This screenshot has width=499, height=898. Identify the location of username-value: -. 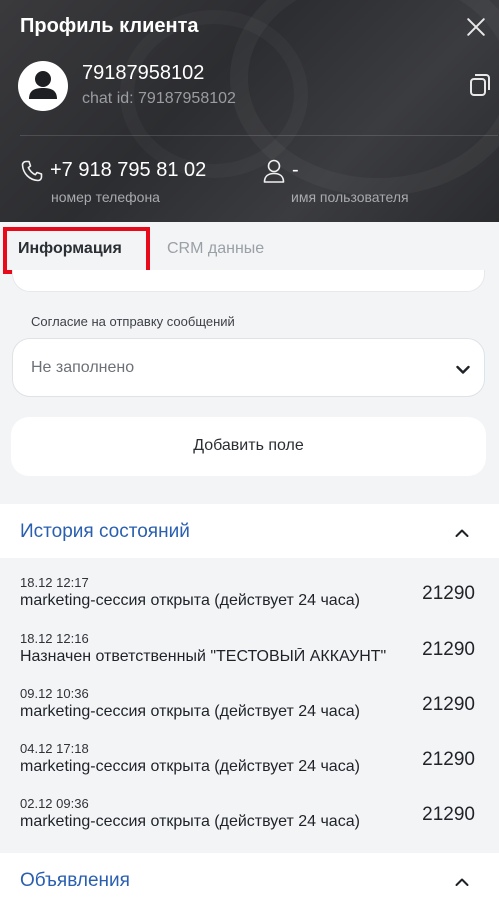
(295, 170).